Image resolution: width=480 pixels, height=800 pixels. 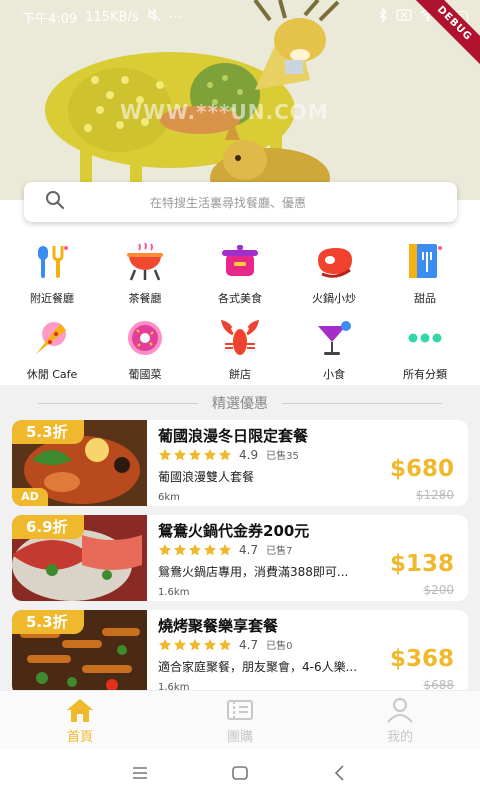 What do you see at coordinates (240, 374) in the screenshot?
I see `category-label: 餅店` at bounding box center [240, 374].